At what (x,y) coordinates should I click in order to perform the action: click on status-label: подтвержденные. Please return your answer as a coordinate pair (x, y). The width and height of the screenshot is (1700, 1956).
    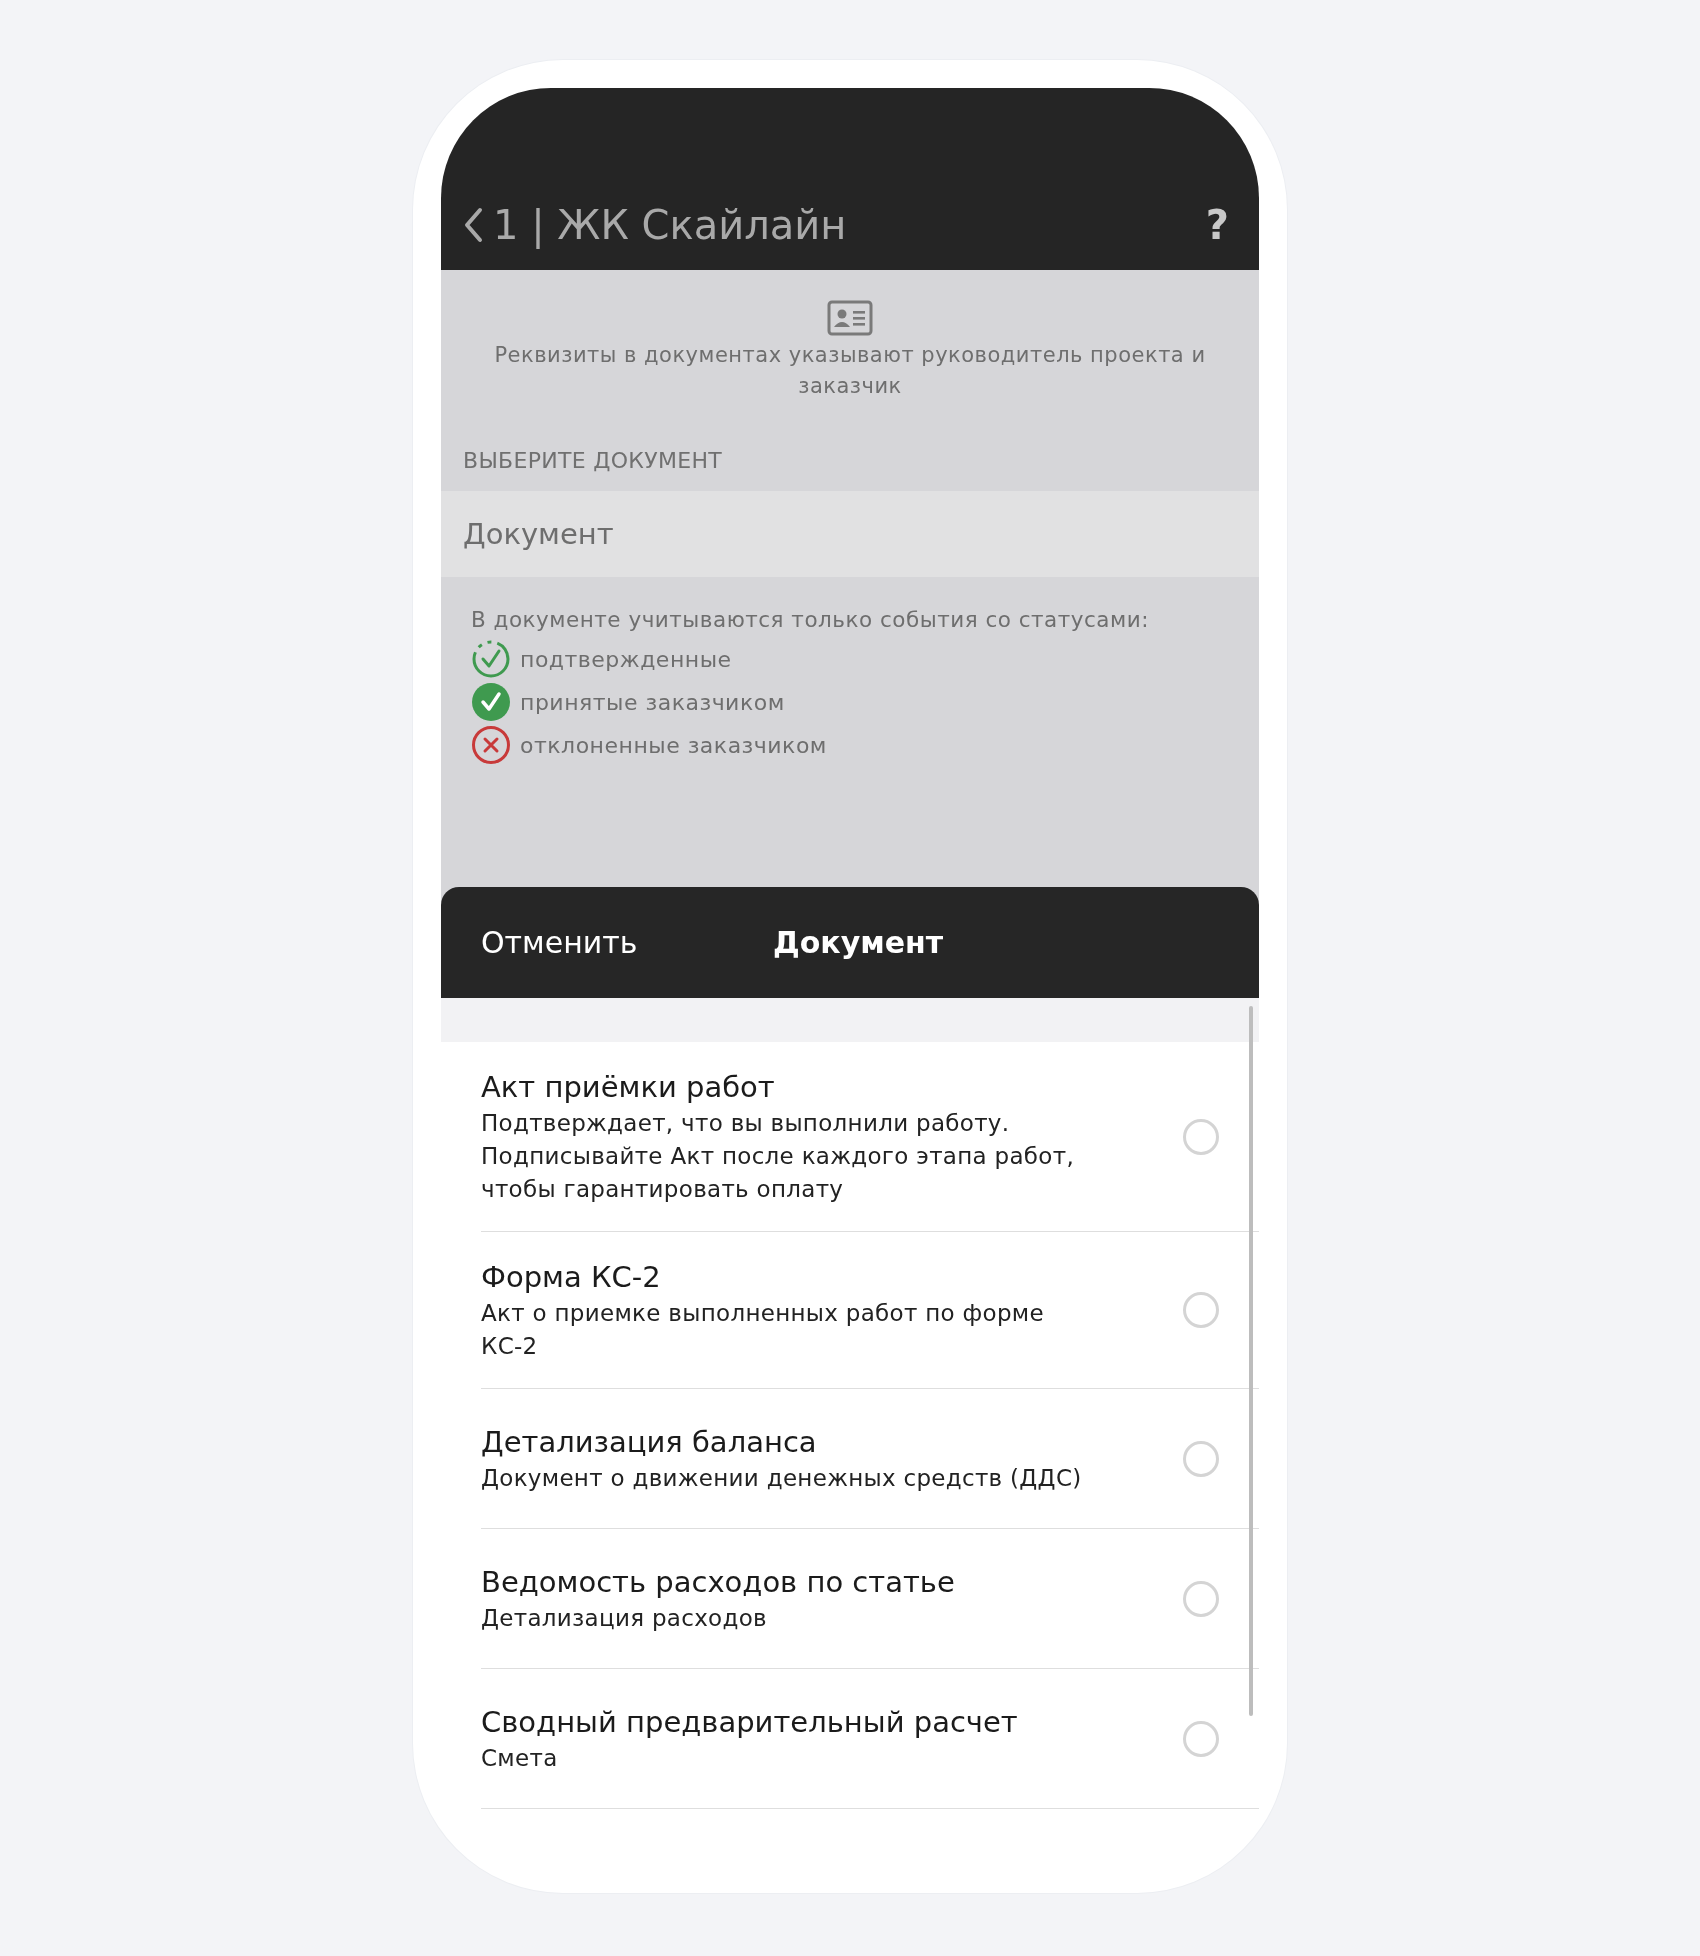
    Looking at the image, I should click on (626, 659).